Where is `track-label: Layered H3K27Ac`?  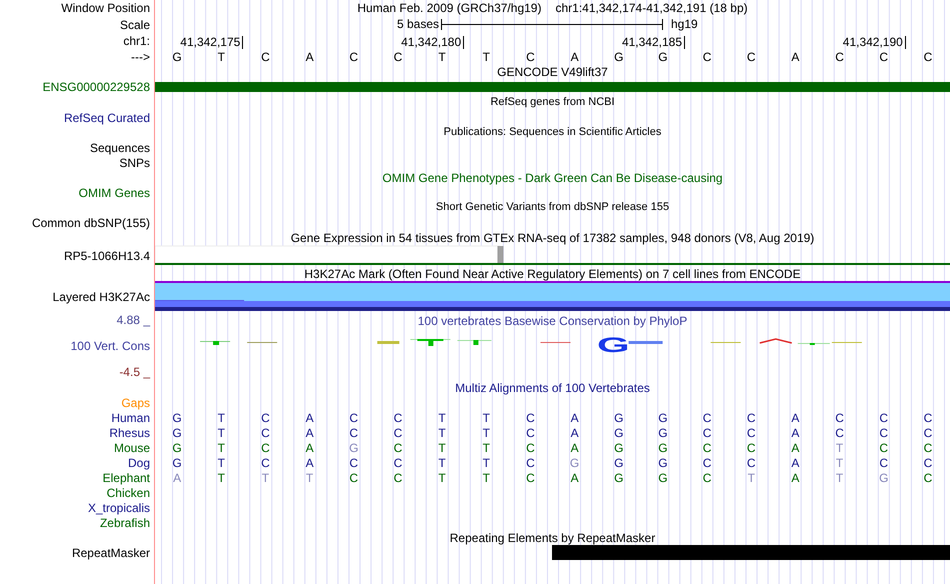 track-label: Layered H3K27Ac is located at coordinates (101, 296).